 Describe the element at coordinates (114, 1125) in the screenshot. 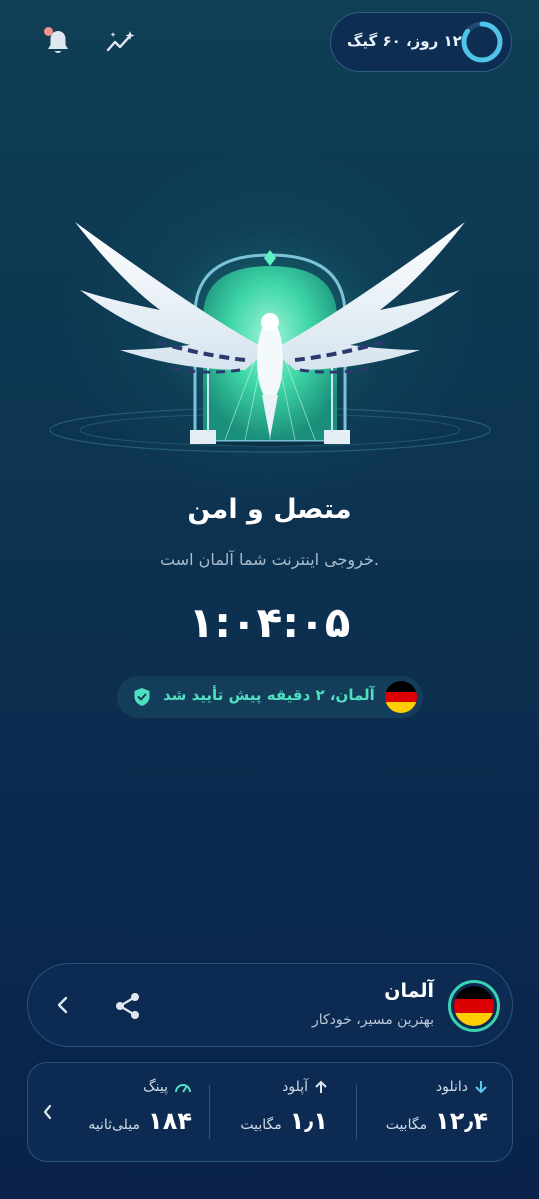

I see `ping-unit: میلی‌ثانیه` at that location.